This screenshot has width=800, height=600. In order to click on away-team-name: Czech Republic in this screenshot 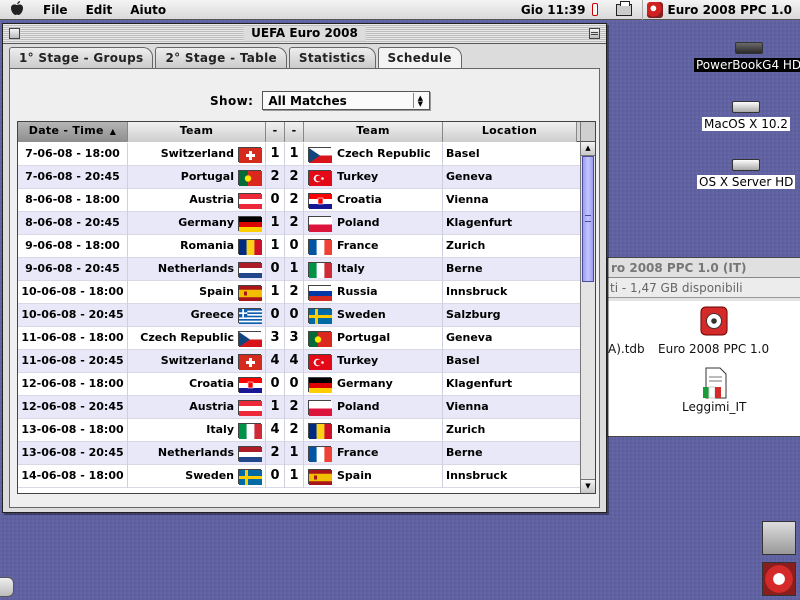, I will do `click(384, 153)`.